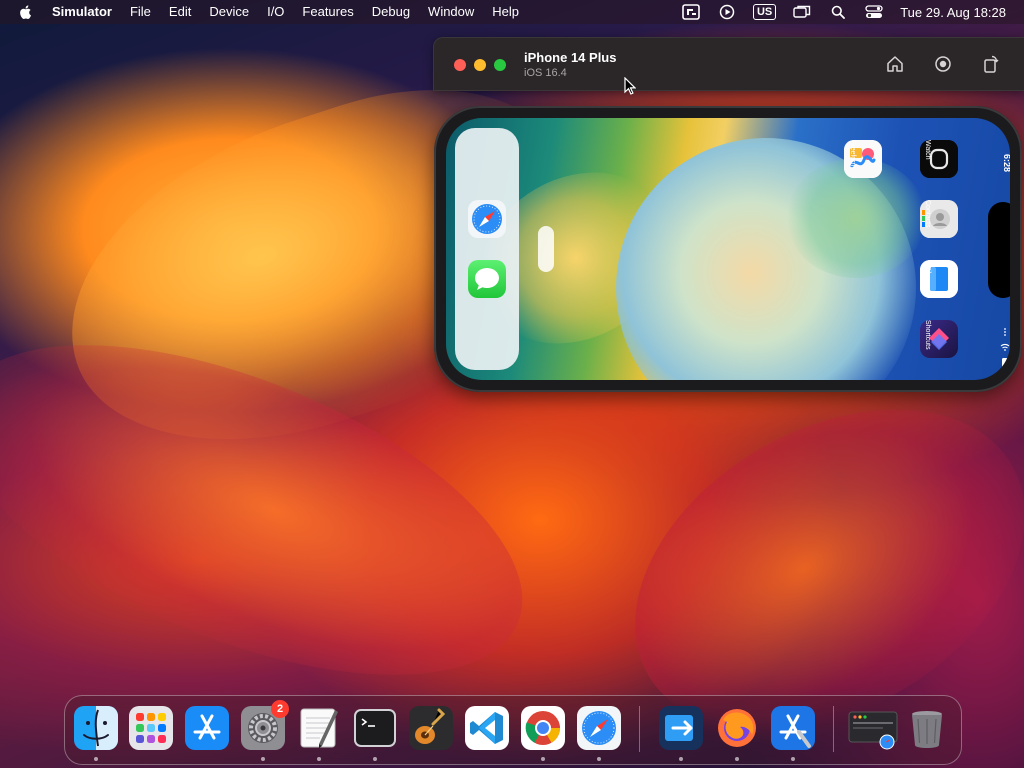  I want to click on chrome-icon, so click(543, 728).